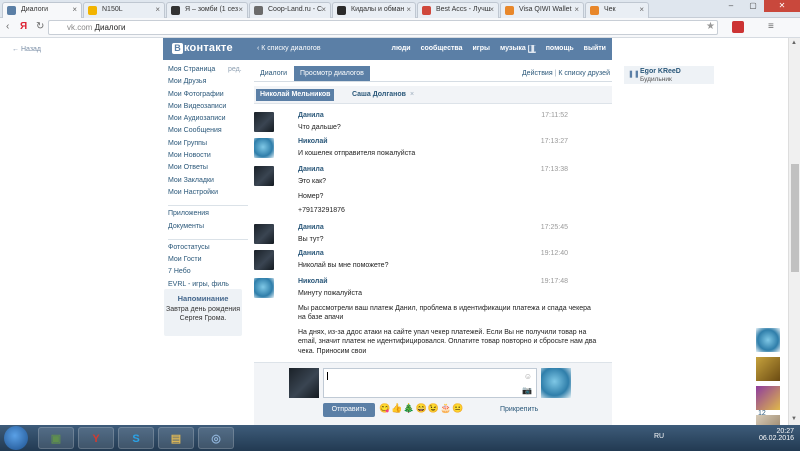 The image size is (800, 451). Describe the element at coordinates (208, 229) in the screenshot. I see `left-menu-item: Документы` at that location.